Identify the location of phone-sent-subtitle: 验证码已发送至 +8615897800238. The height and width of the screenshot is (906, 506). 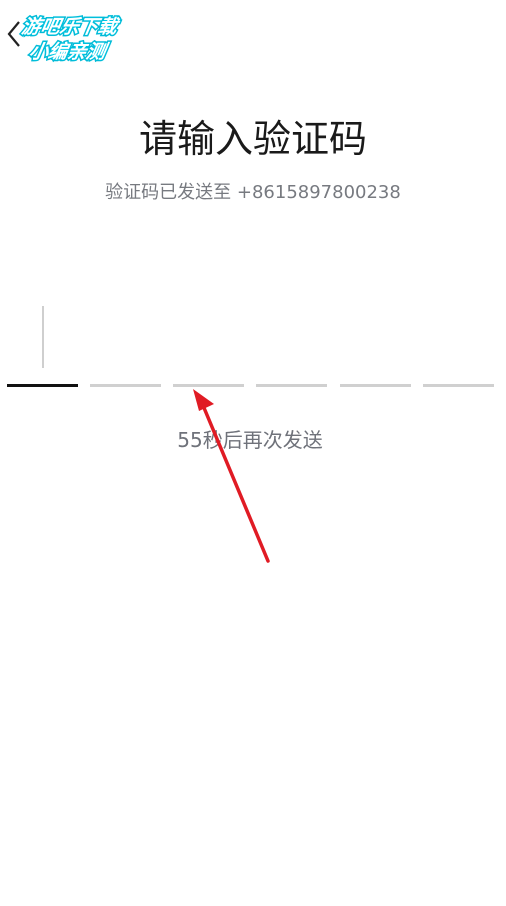
(253, 192).